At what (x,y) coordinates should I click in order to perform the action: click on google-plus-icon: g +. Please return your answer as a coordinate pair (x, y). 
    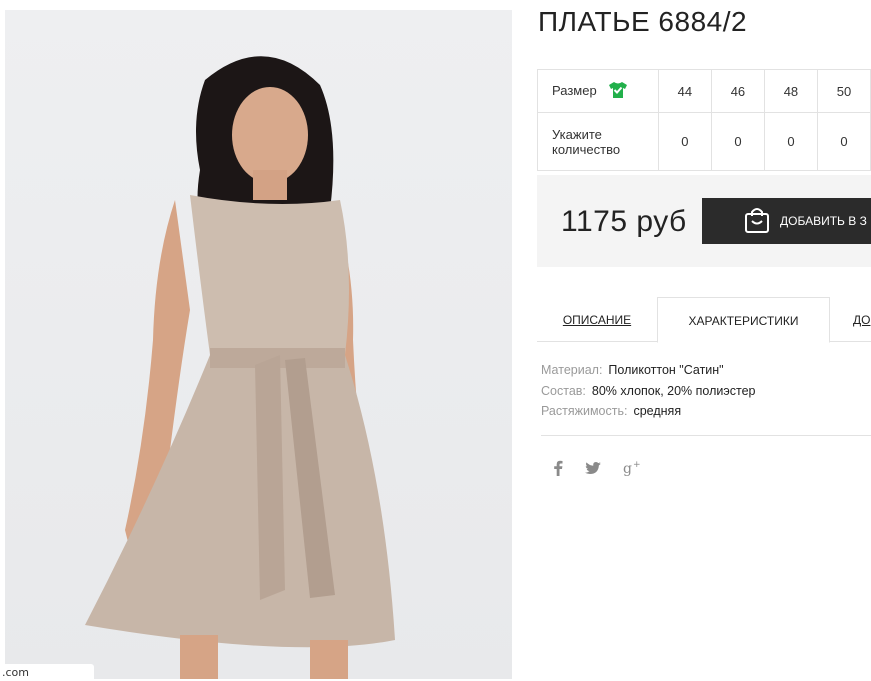
    Looking at the image, I should click on (632, 470).